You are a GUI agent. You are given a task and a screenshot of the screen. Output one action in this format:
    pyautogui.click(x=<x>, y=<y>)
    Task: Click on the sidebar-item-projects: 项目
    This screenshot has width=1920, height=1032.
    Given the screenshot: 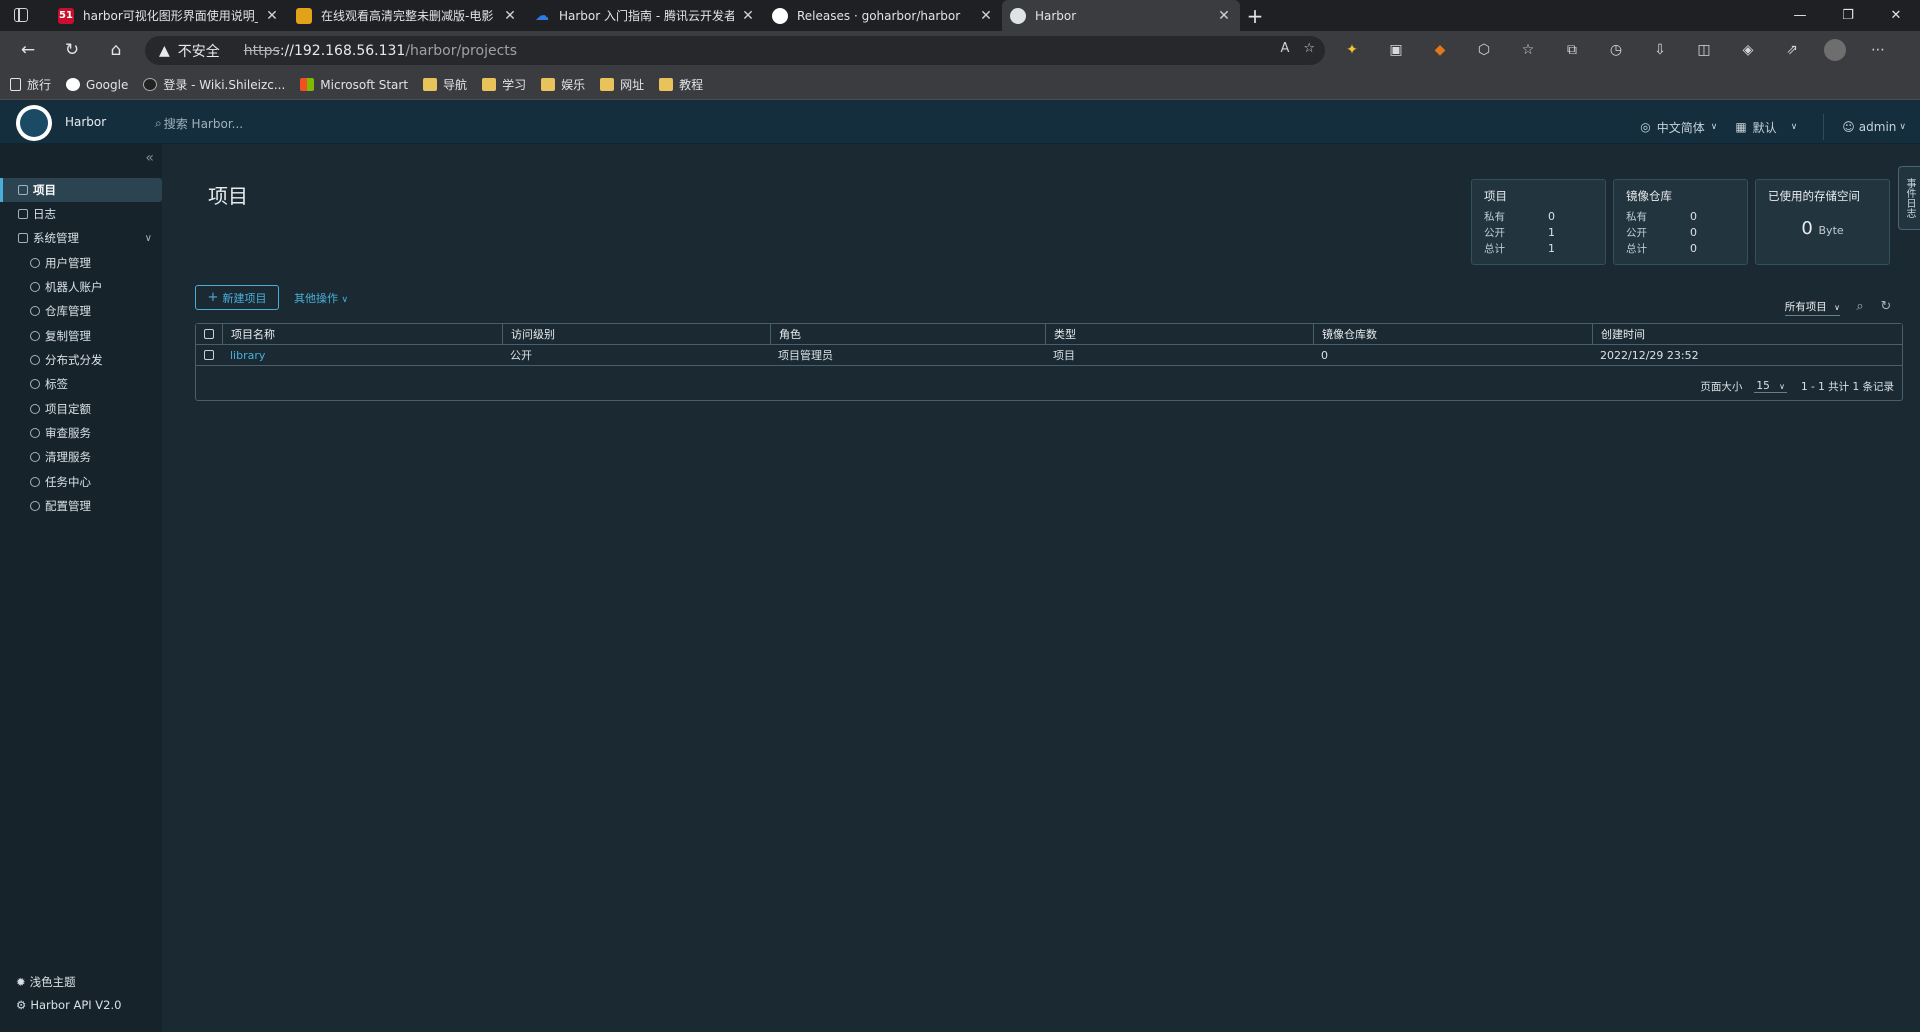 What is the action you would take?
    pyautogui.click(x=81, y=190)
    